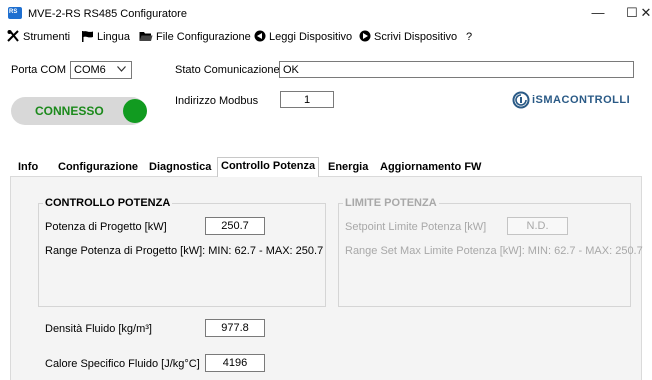  I want to click on modbus-address-label: Indirizzo Modbus, so click(217, 101).